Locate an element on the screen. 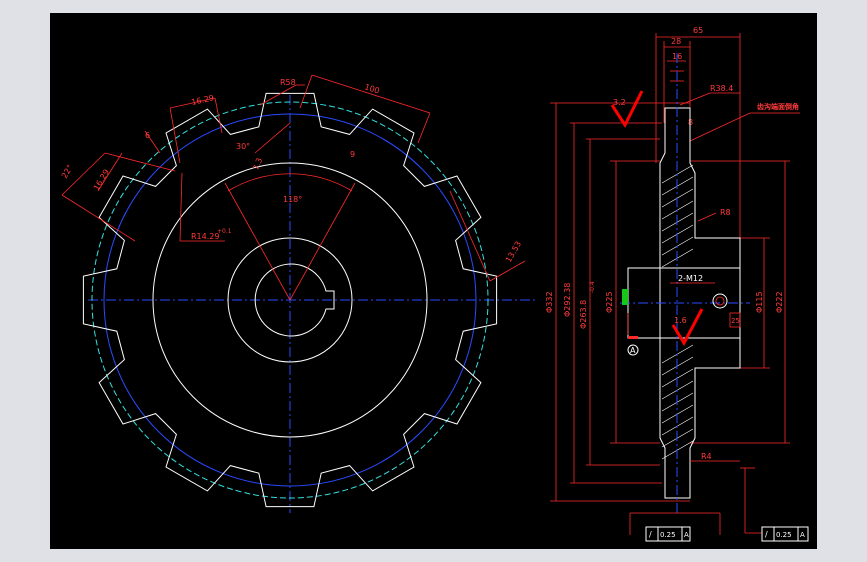  mark-9: 9 is located at coordinates (352, 154).